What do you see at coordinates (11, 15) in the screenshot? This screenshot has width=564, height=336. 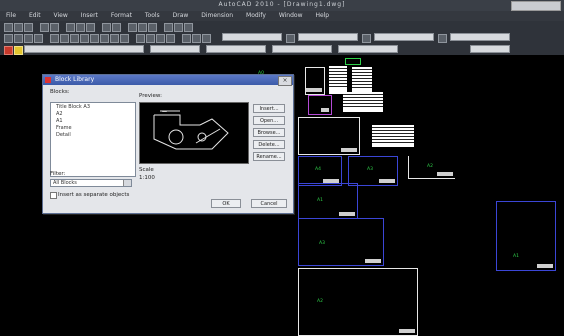 I see `menu-file: File` at bounding box center [11, 15].